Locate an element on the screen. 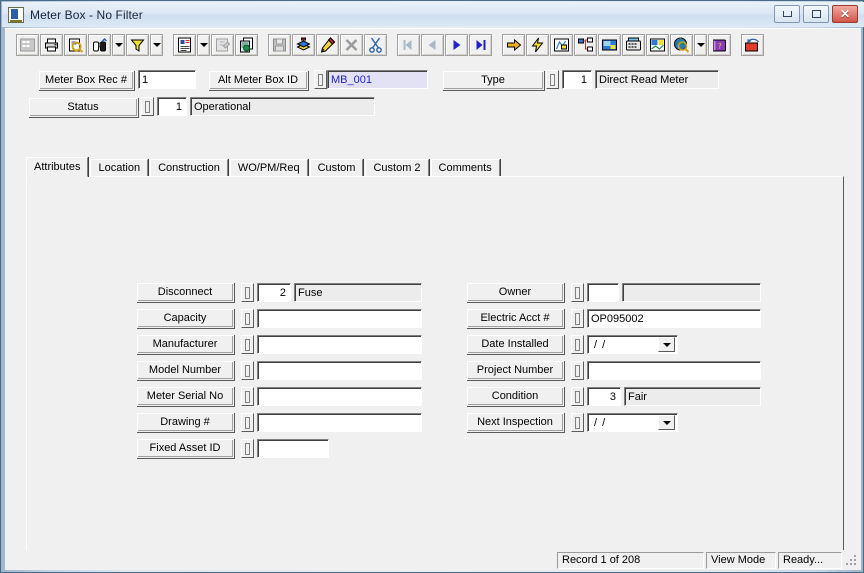 The image size is (864, 573). edit-pencil-icon is located at coordinates (327, 44).